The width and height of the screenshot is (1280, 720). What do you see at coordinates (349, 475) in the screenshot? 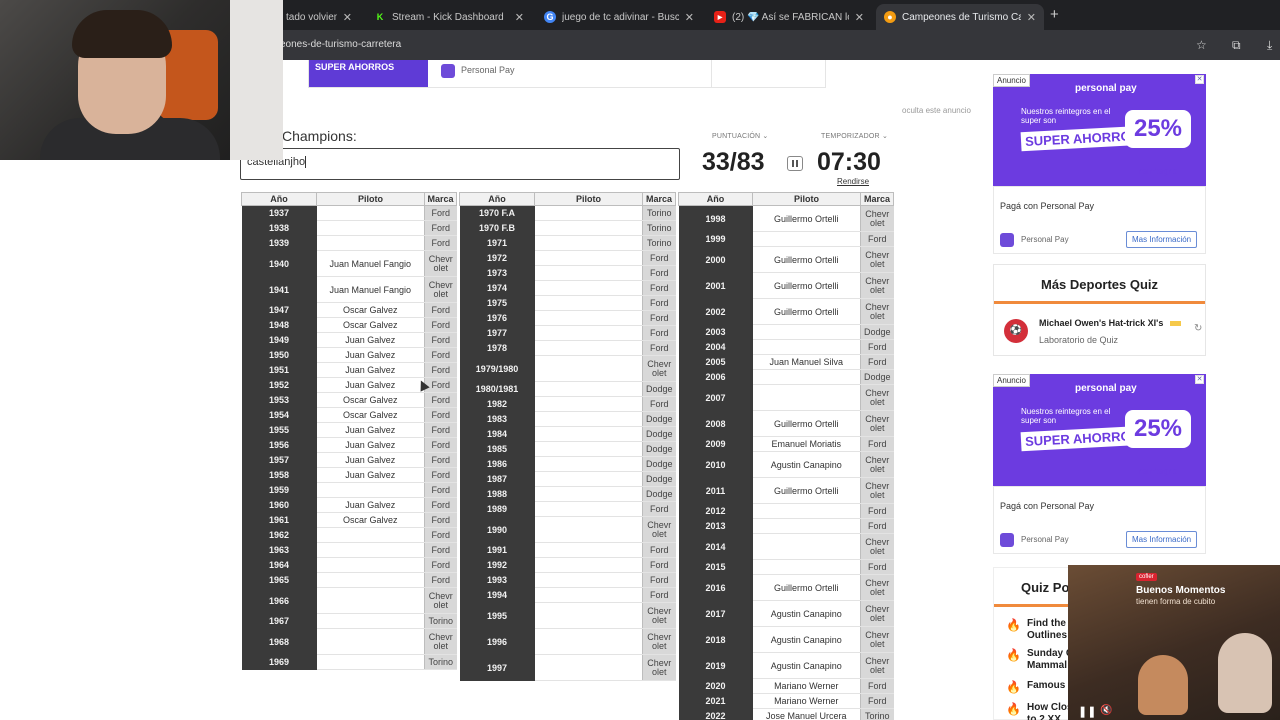
I see `table-row: 1958 Juan Galvez Ford` at bounding box center [349, 475].